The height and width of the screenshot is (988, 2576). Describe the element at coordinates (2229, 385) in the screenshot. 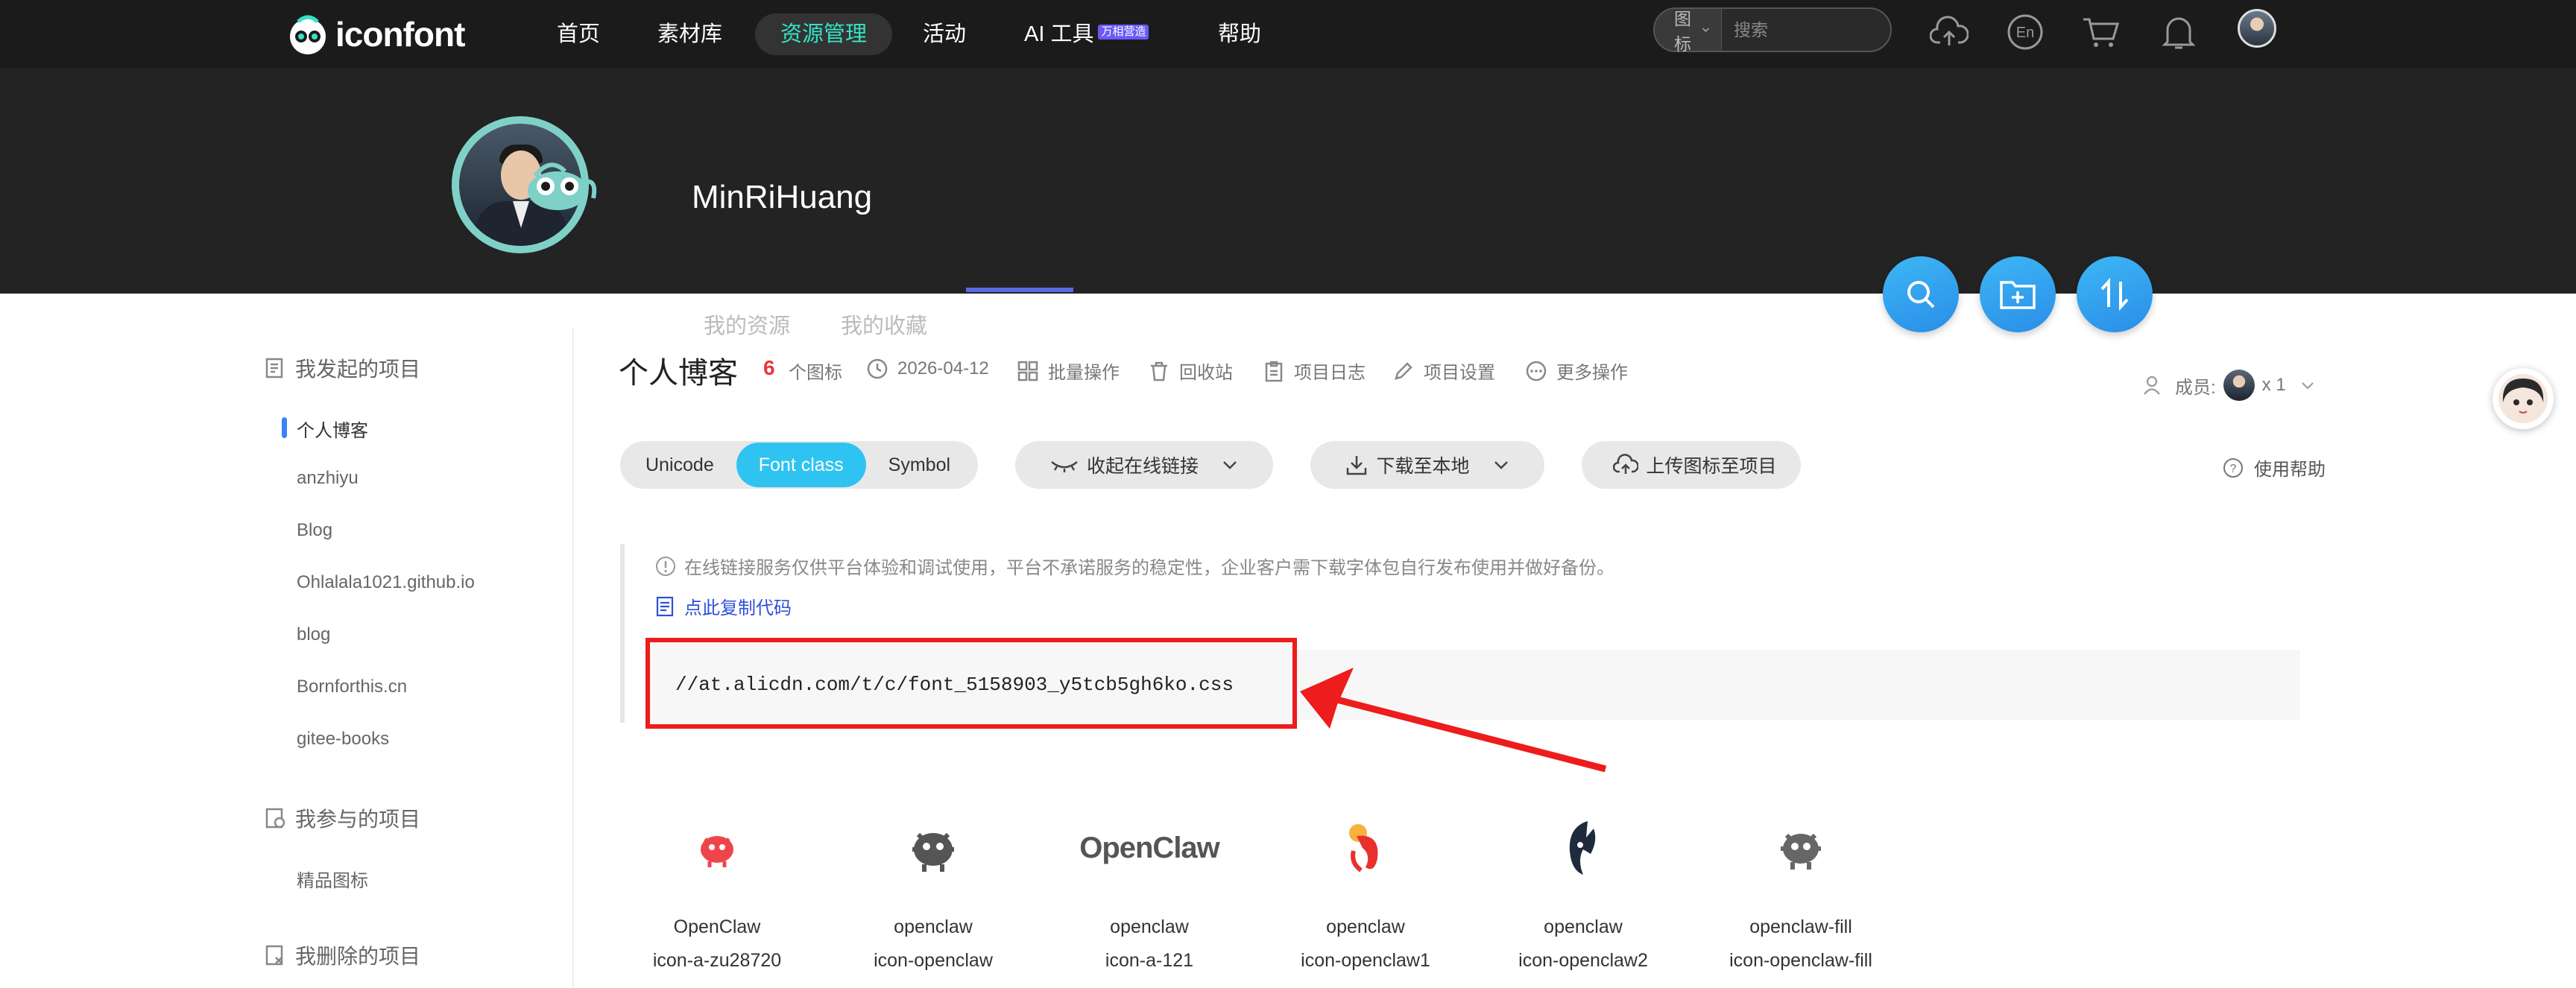

I see `members-dropdown: 成员: x 1` at that location.